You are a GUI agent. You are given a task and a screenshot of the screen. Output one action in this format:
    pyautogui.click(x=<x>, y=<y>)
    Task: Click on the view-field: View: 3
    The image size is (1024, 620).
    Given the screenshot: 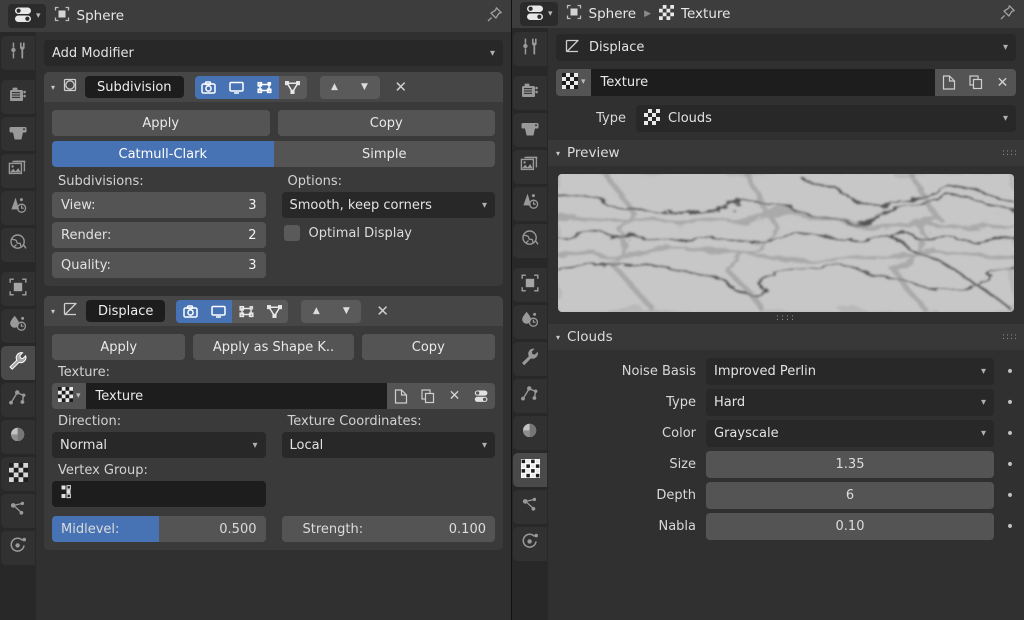 What is the action you would take?
    pyautogui.click(x=159, y=205)
    